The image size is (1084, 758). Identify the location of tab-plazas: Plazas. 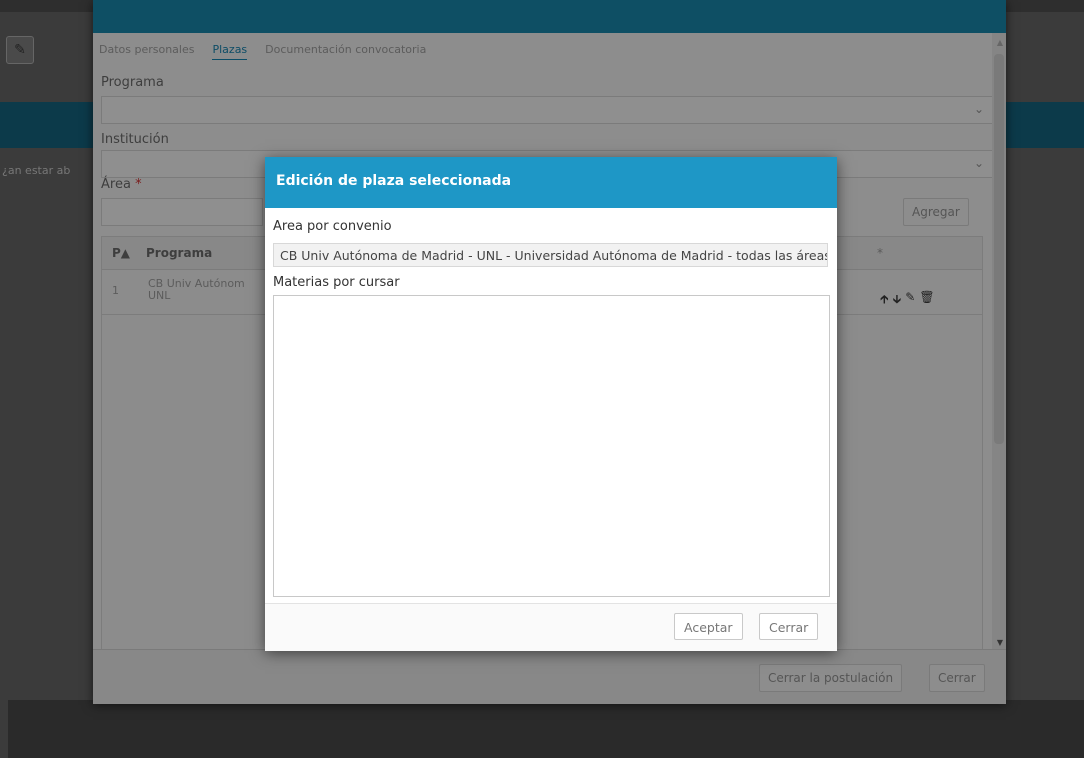
(230, 51).